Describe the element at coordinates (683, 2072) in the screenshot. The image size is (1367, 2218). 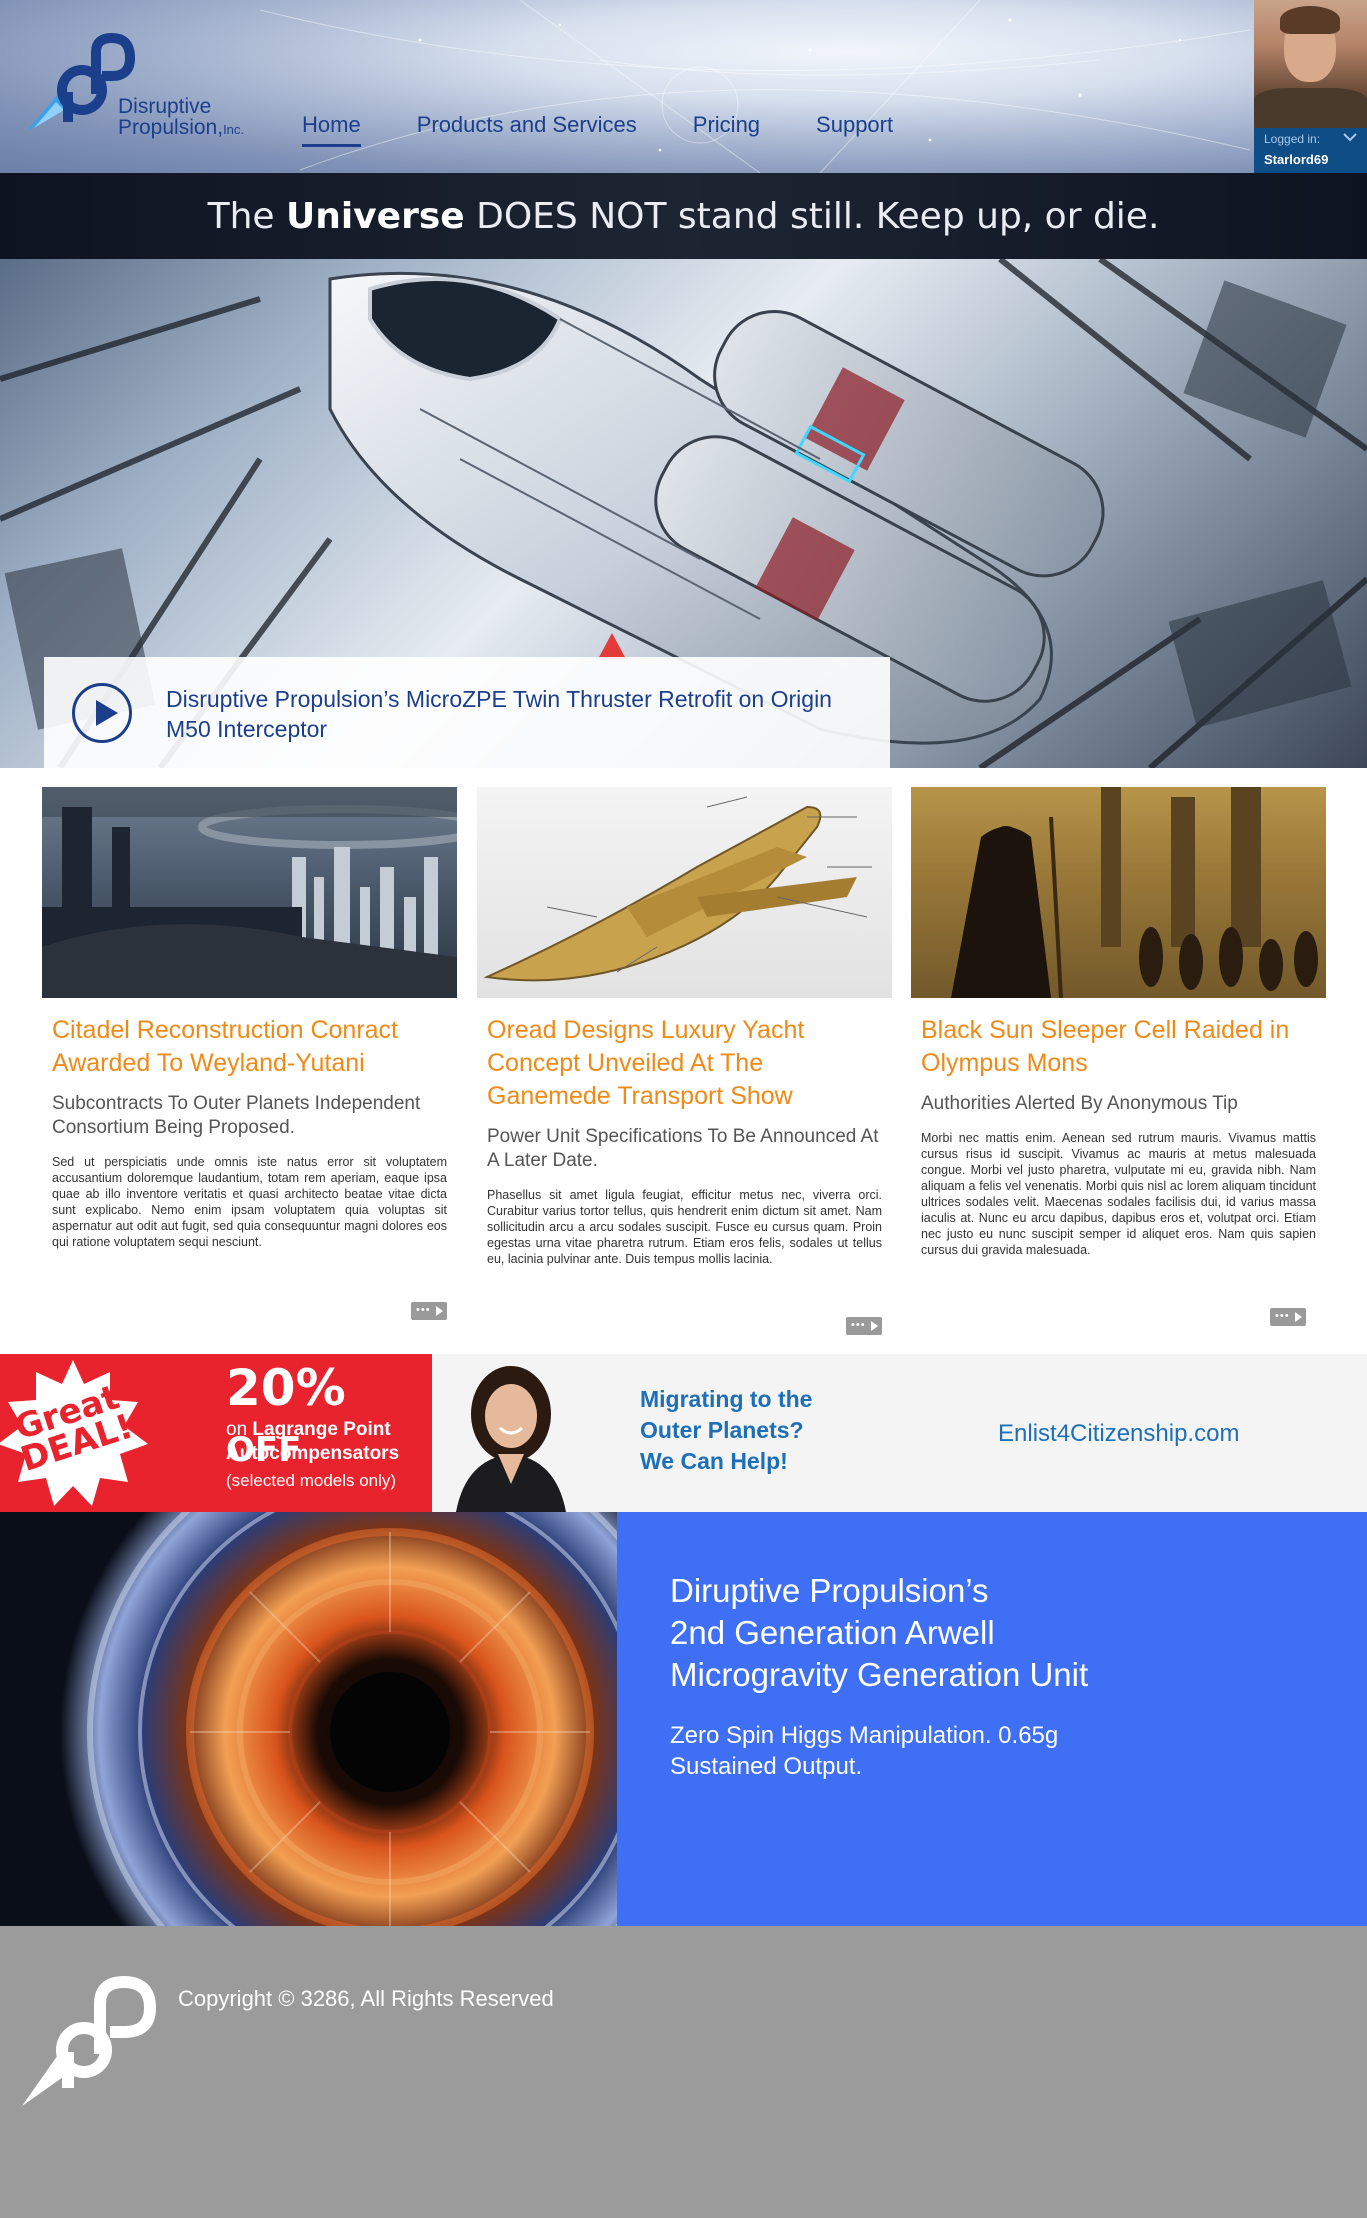
I see `site-footer: Copyright © 3286, All Rights Reserved` at that location.